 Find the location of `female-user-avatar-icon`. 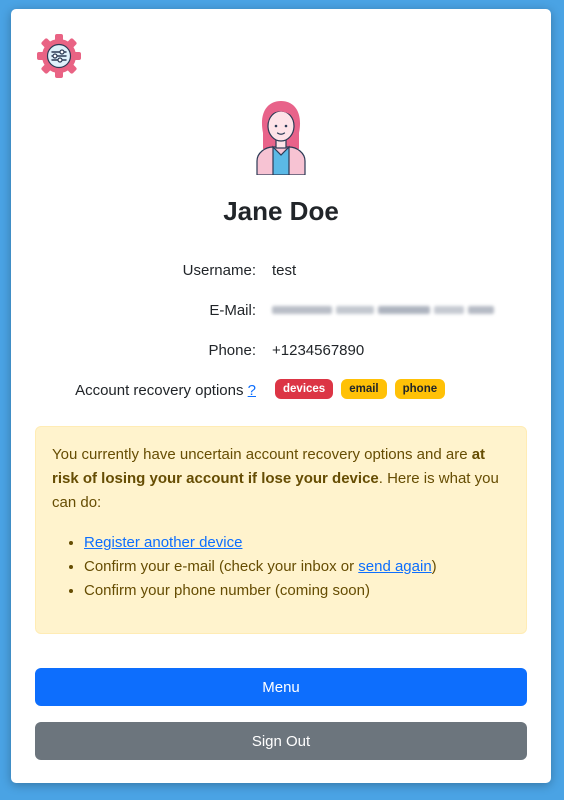

female-user-avatar-icon is located at coordinates (281, 137).